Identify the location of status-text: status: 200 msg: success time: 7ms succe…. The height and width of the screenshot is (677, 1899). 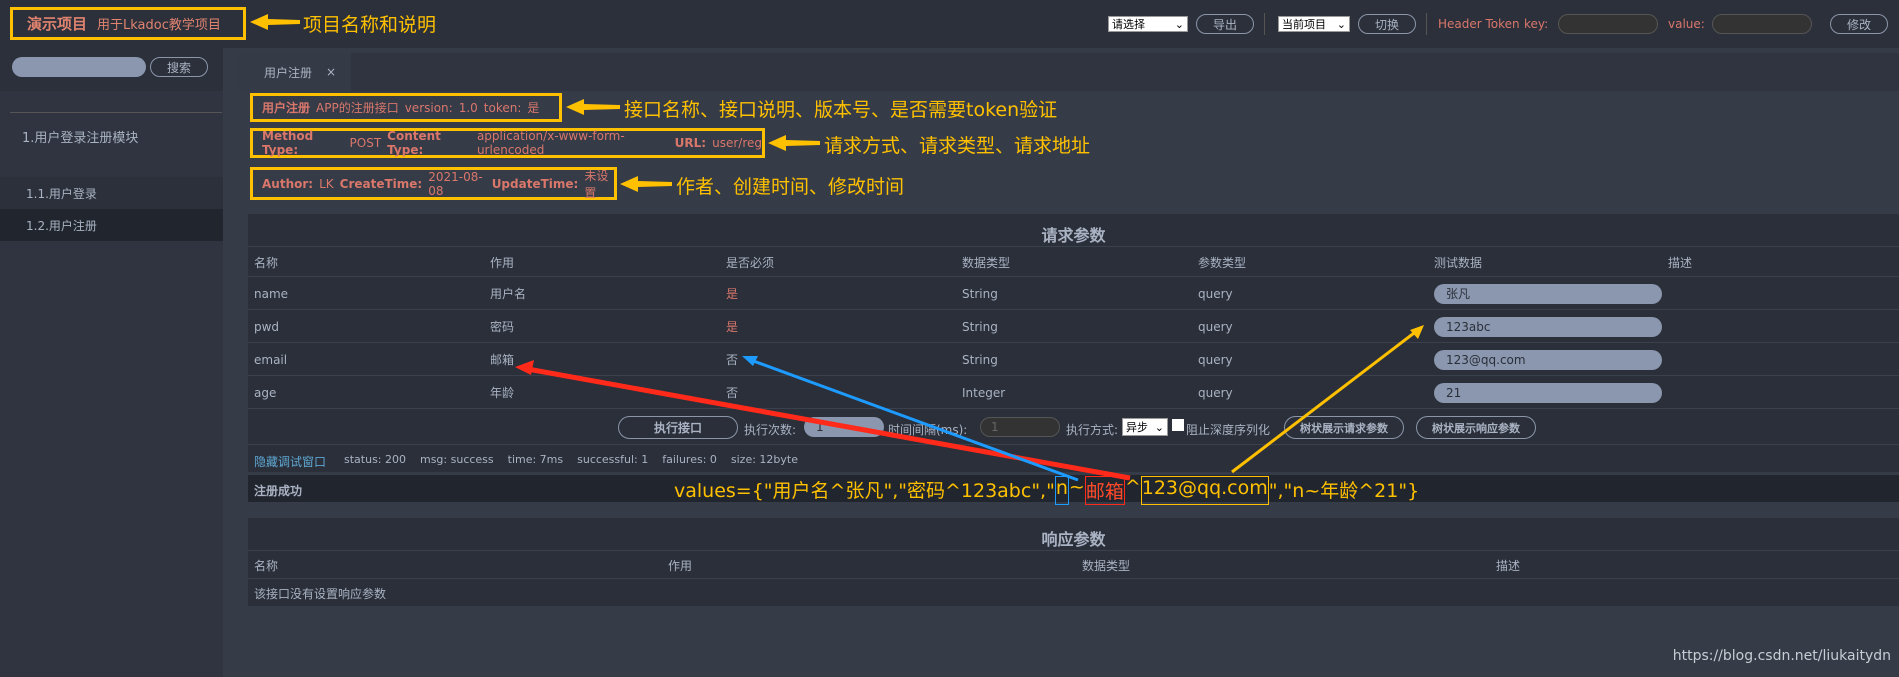
(571, 459).